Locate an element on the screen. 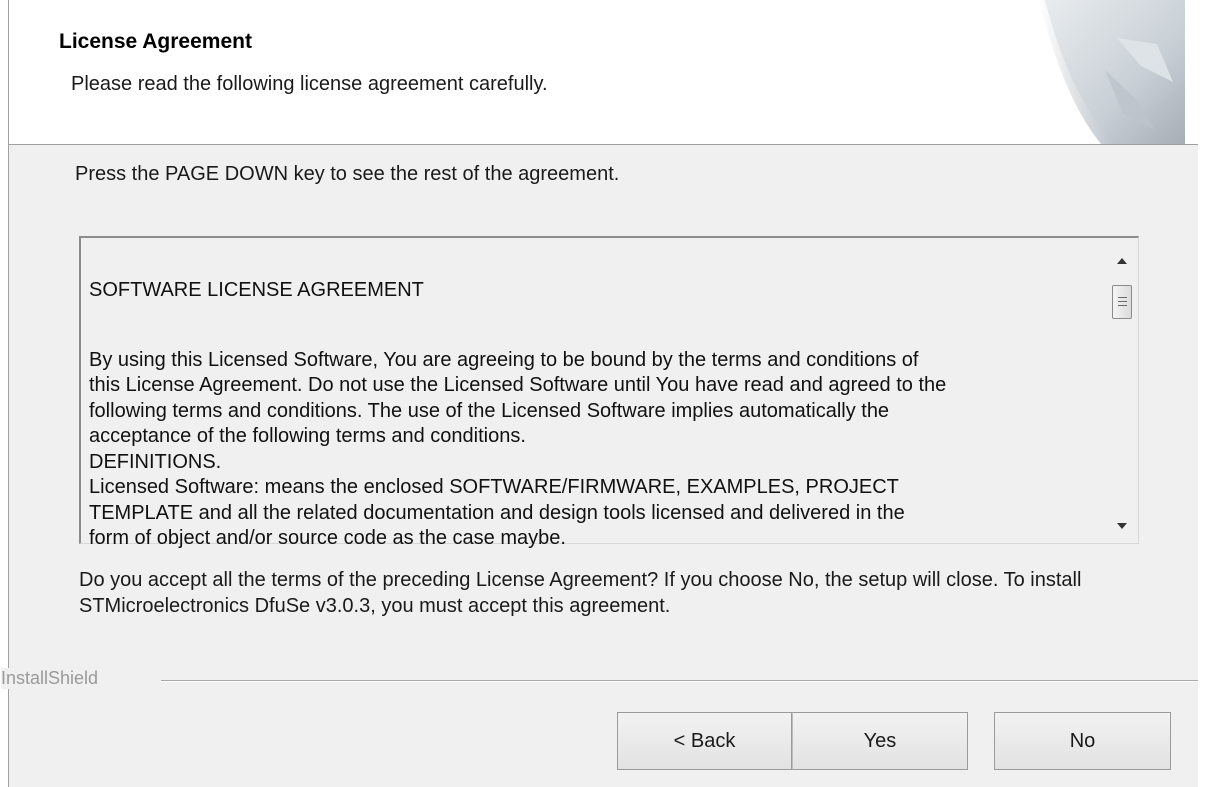 The image size is (1205, 787). back-button: < Back is located at coordinates (704, 741).